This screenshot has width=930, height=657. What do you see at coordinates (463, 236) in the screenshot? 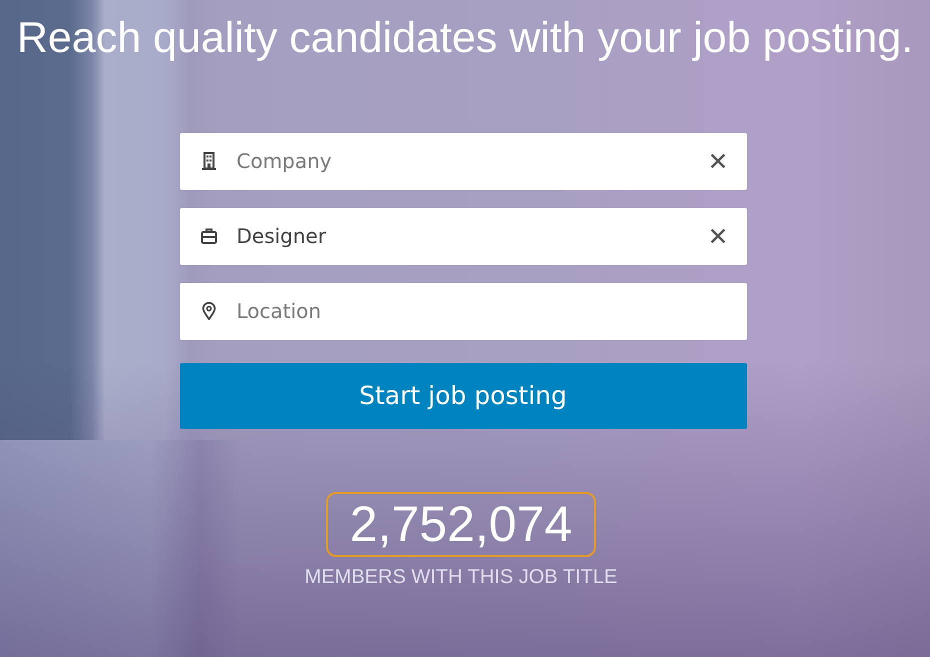
I see `input-field: Designer` at bounding box center [463, 236].